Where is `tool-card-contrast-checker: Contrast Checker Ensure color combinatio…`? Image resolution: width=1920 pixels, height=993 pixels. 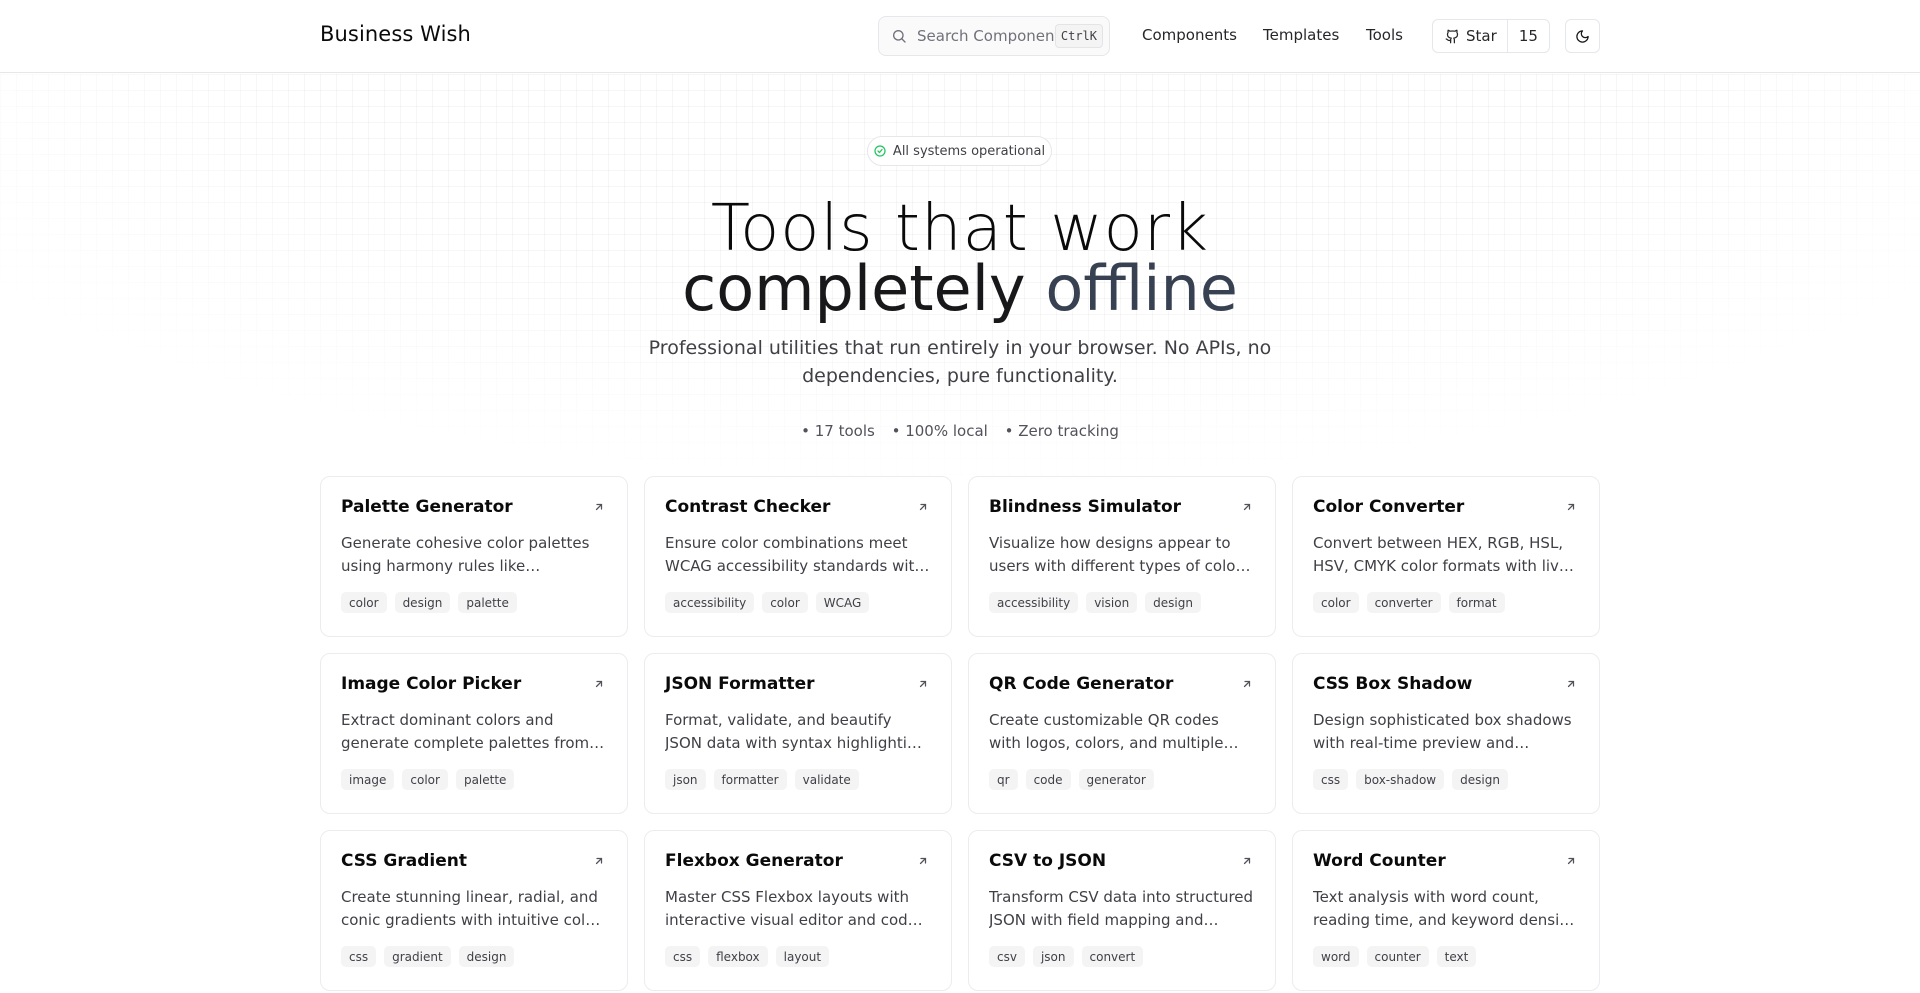 tool-card-contrast-checker: Contrast Checker Ensure color combinatio… is located at coordinates (798, 556).